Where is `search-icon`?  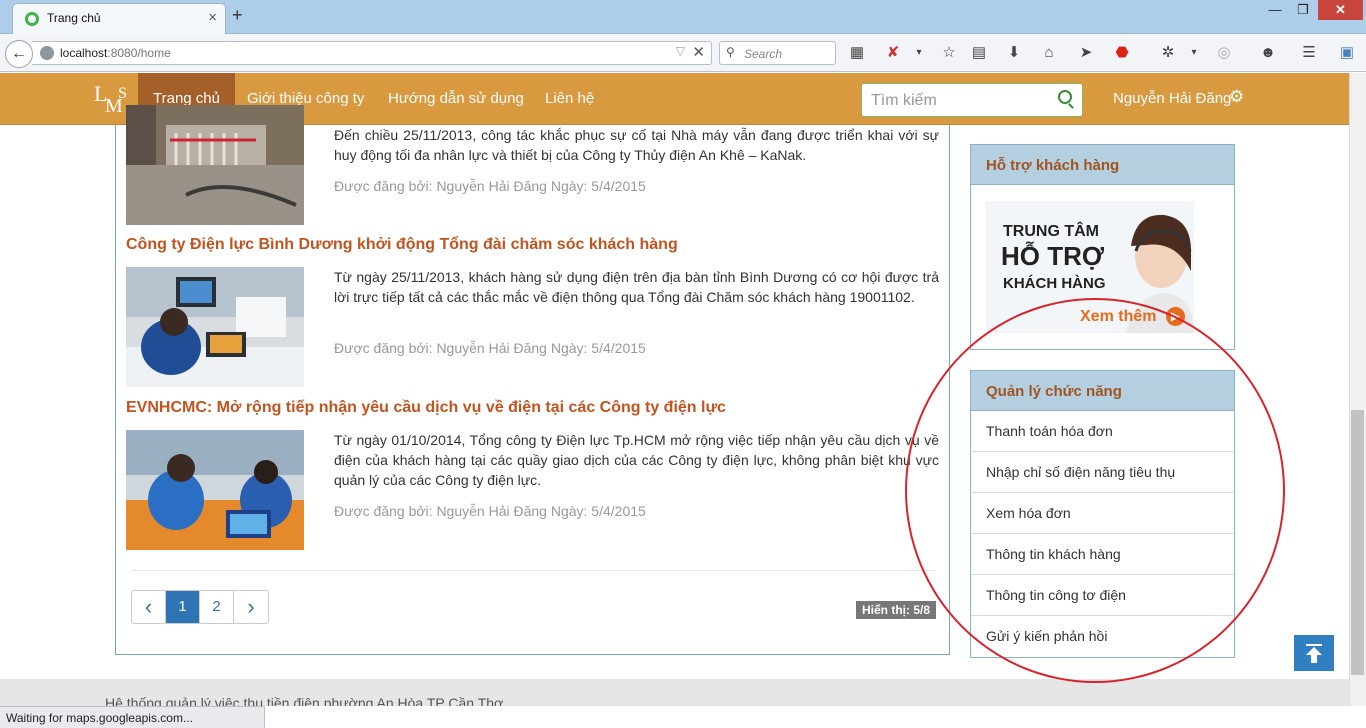 search-icon is located at coordinates (1065, 97).